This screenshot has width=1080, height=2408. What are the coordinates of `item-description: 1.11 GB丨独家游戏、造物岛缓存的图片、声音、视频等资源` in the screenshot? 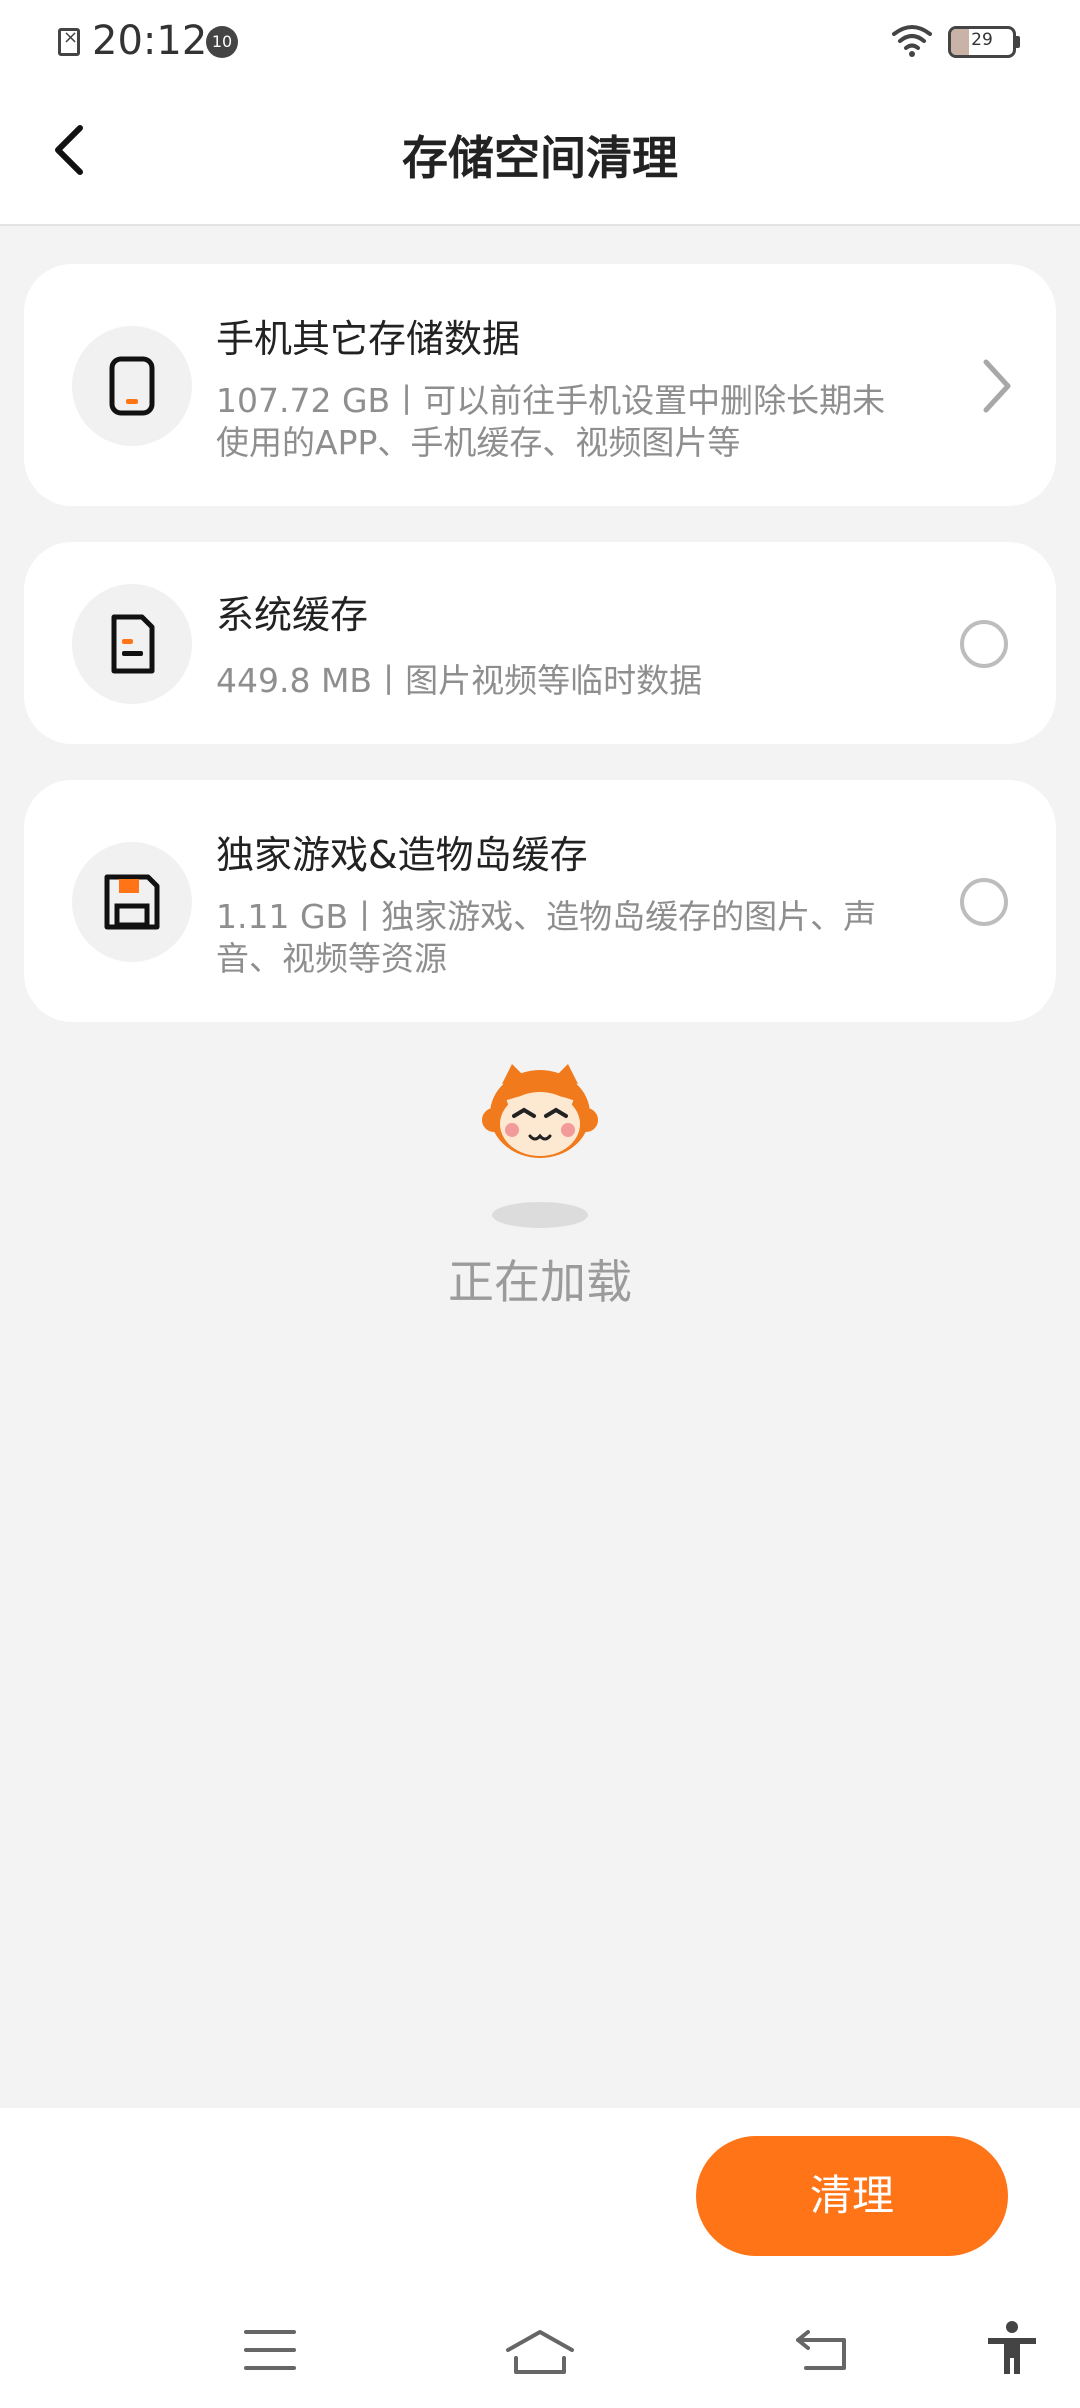 It's located at (546, 937).